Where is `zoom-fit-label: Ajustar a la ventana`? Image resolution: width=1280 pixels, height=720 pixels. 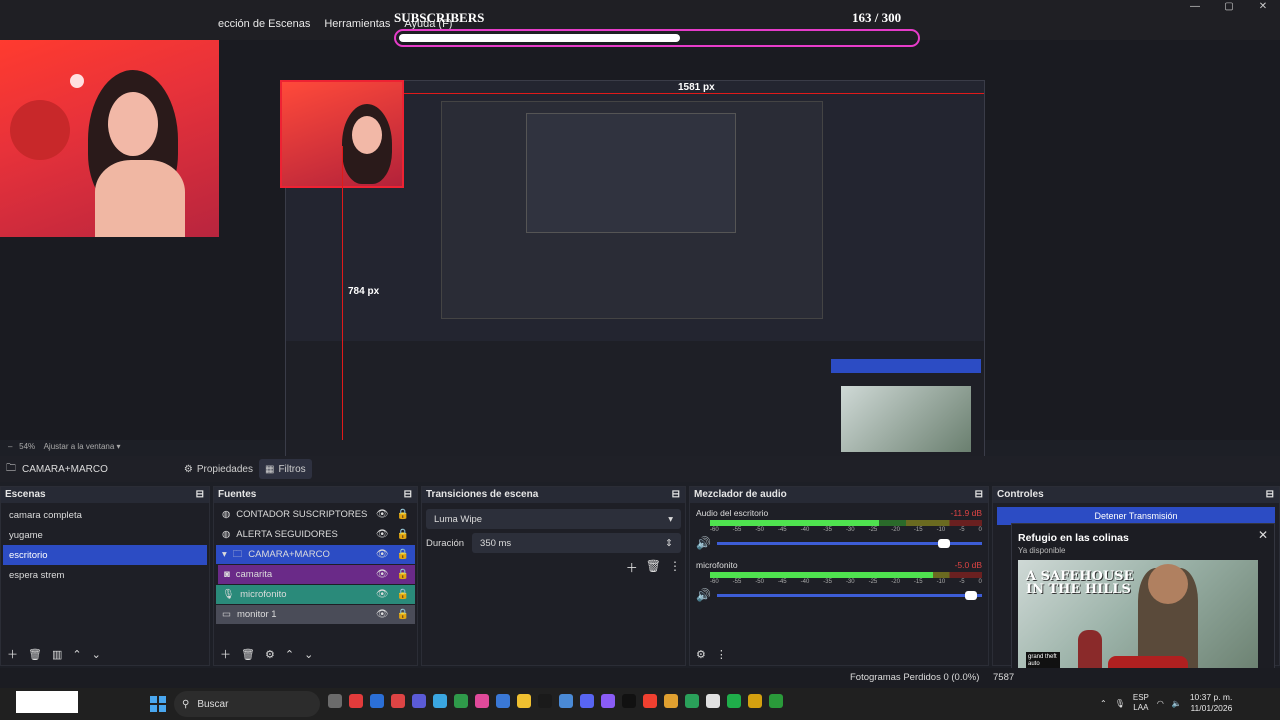
zoom-fit-label: Ajustar a la ventana is located at coordinates (79, 446).